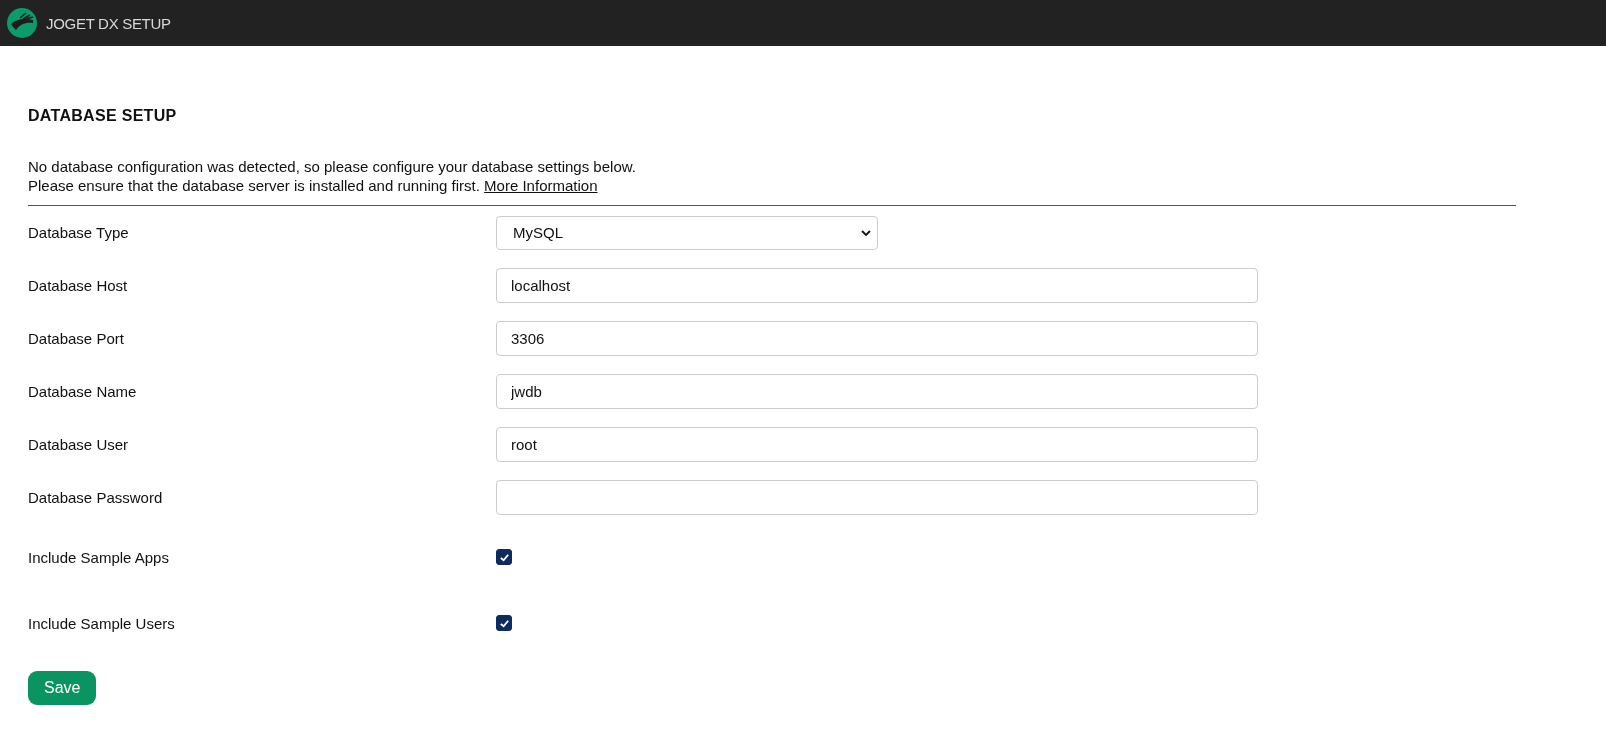  Describe the element at coordinates (541, 185) in the screenshot. I see `more-information-link: More Information` at that location.